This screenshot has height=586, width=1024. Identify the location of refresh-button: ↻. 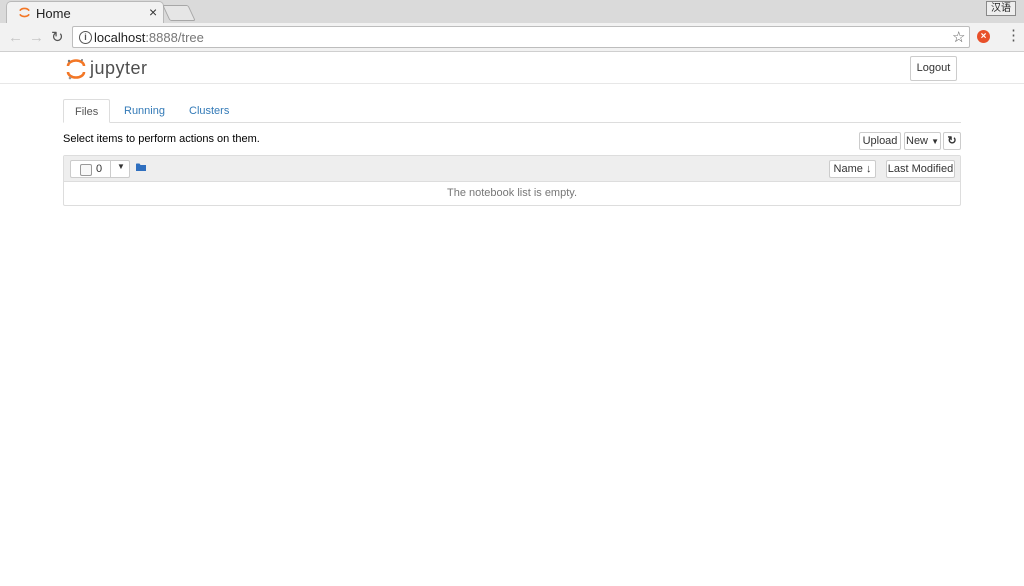
(952, 141).